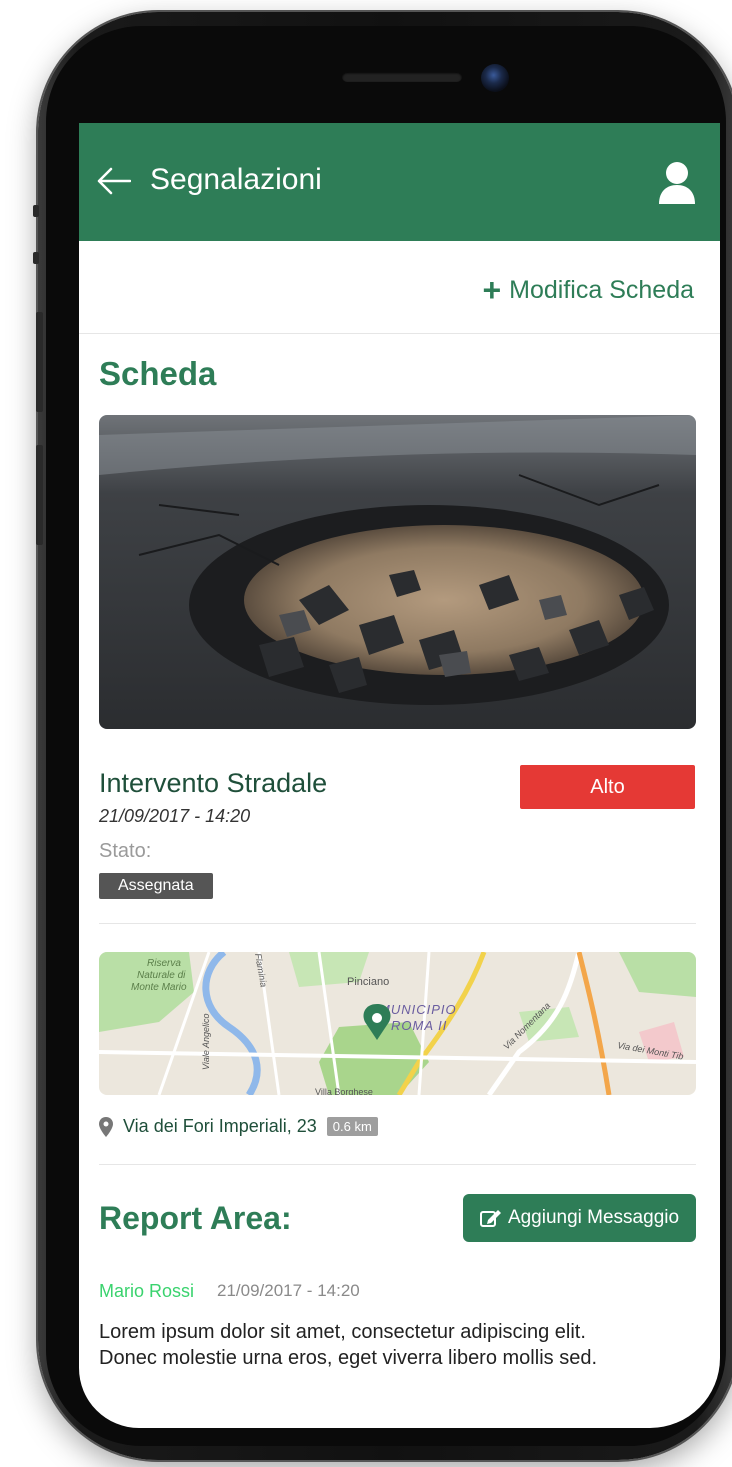 The image size is (732, 1467). Describe the element at coordinates (161, 975) in the screenshot. I see `map-label: Naturale di` at that location.